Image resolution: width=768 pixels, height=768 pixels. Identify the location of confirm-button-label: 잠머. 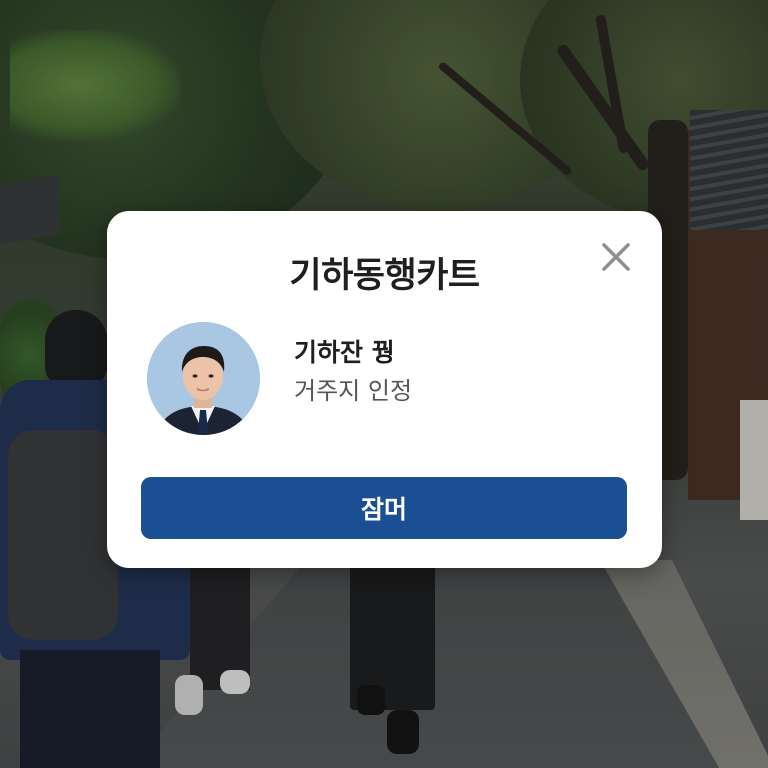
(383, 509).